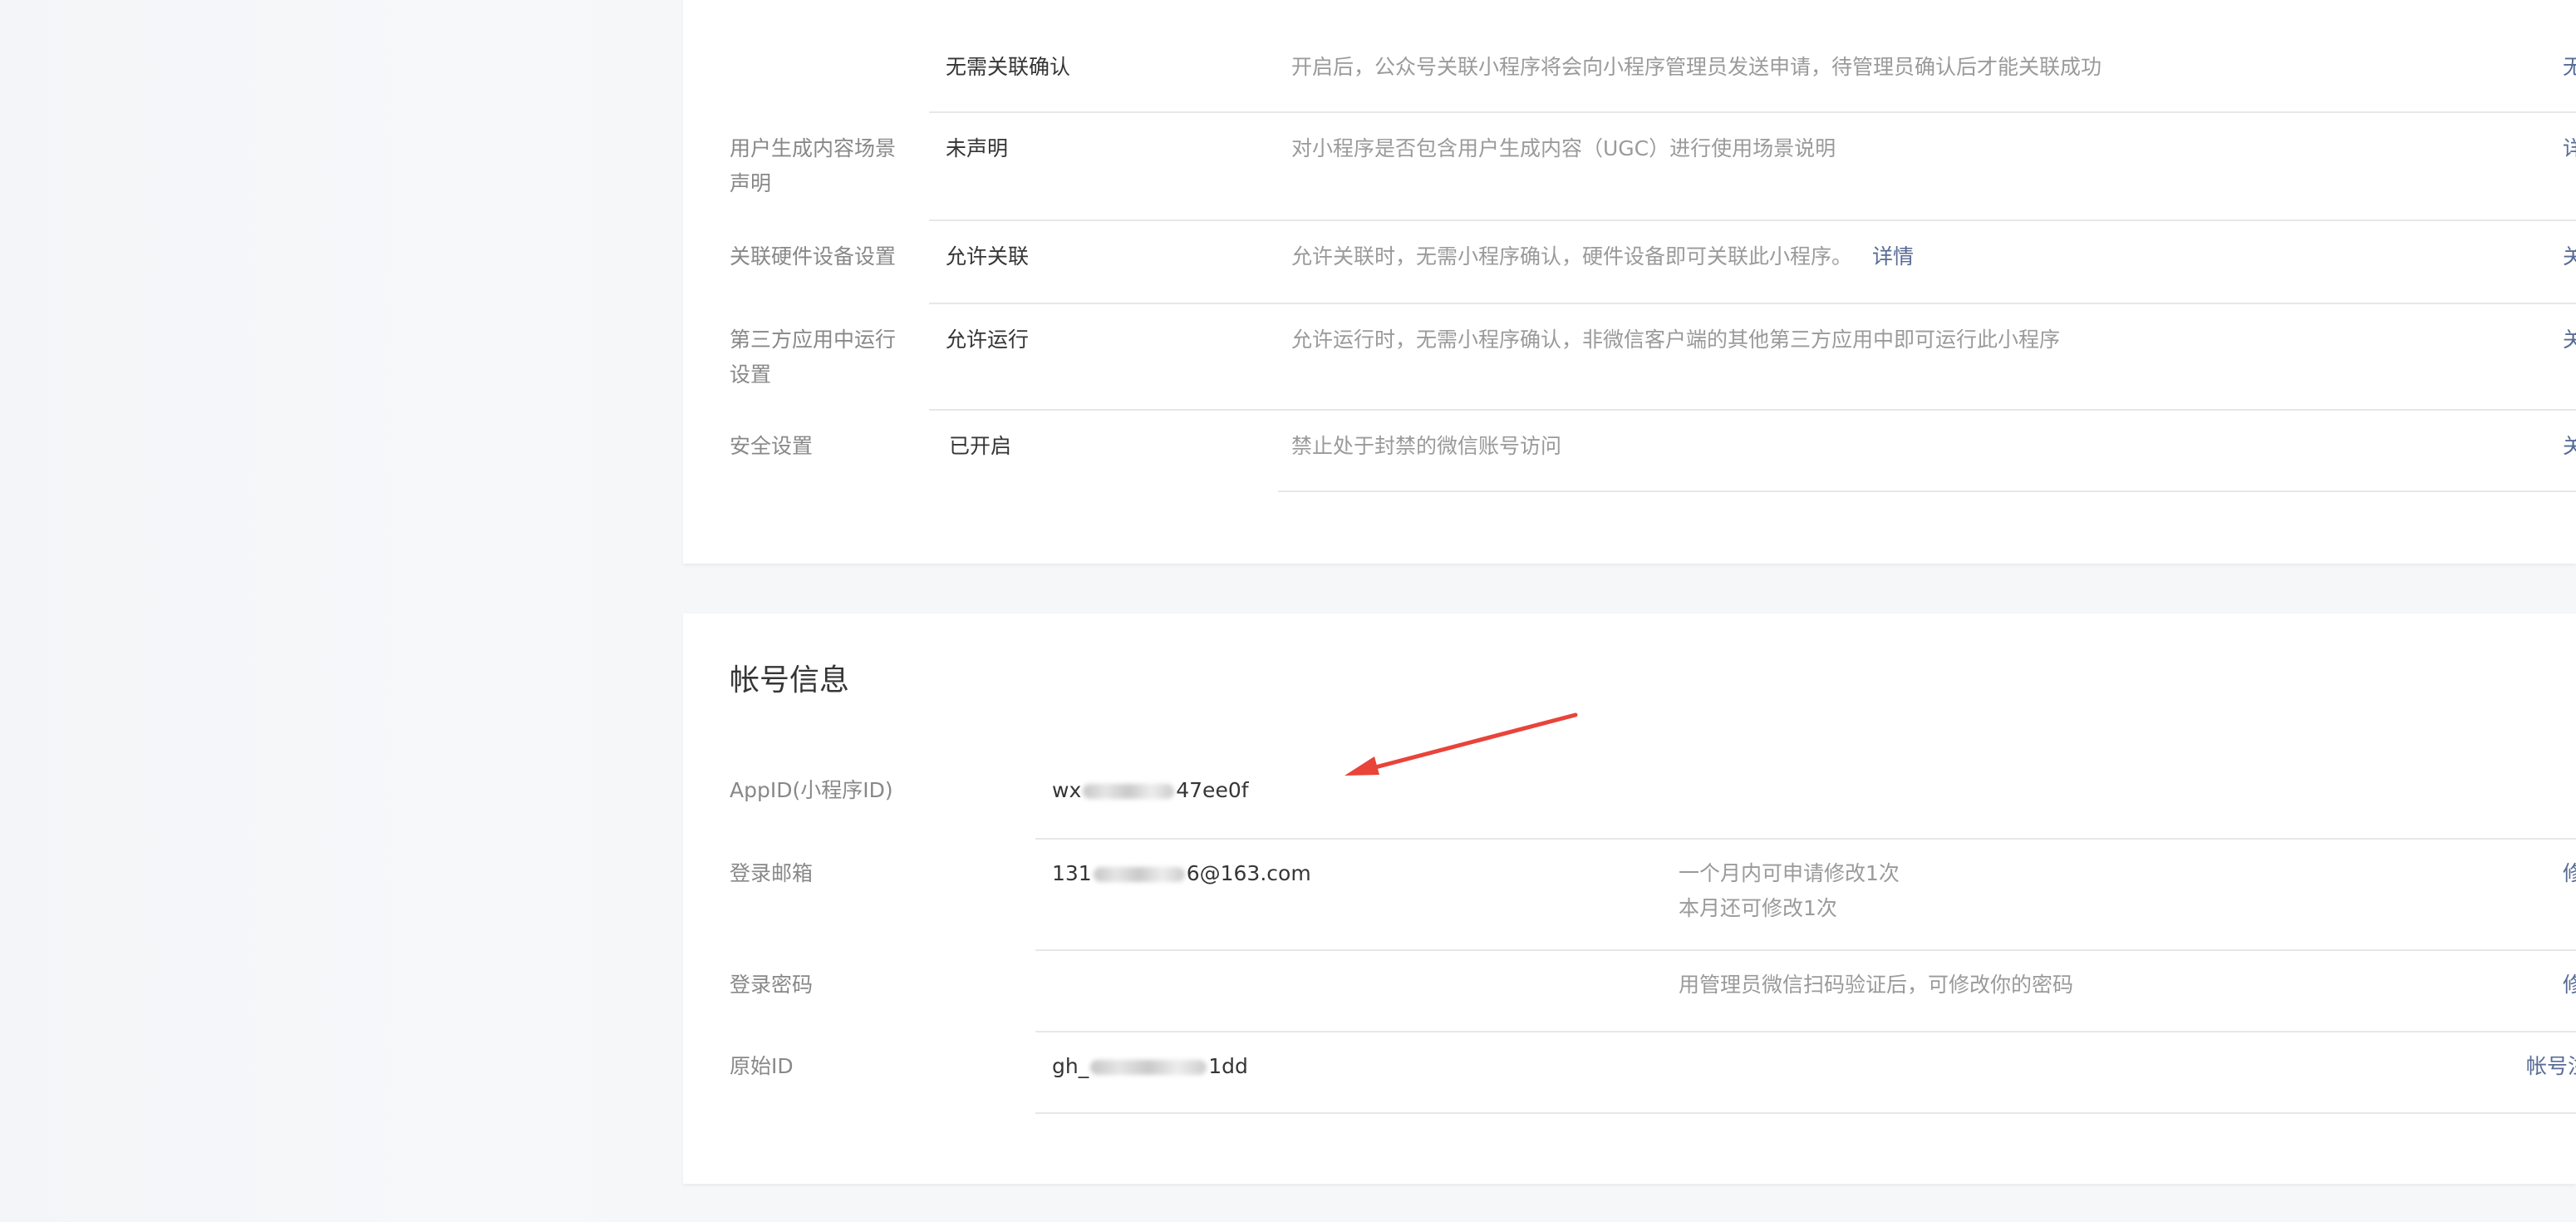 The height and width of the screenshot is (1222, 2576). I want to click on hardware-desc-text: 允许关联时，无需小程序确认，硬件设备即可关联此小程序。, so click(1572, 257).